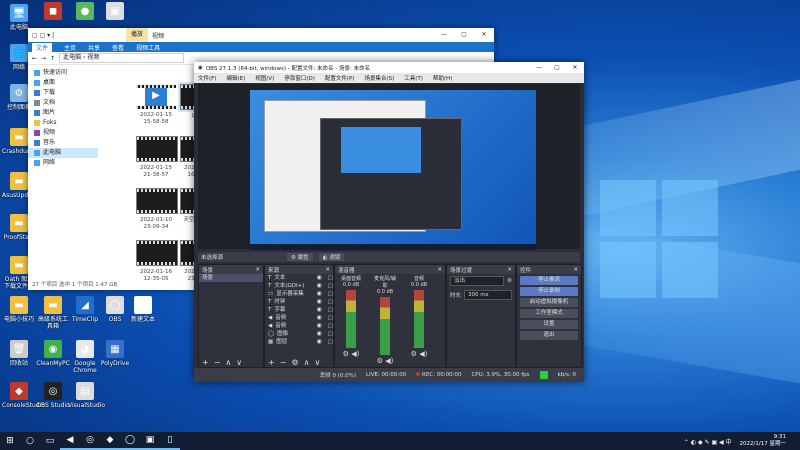 Image resolution: width=800 pixels, height=450 pixels. Describe the element at coordinates (299, 334) in the screenshot. I see `source-item: ◯ 图像 ◉ ▢` at that location.